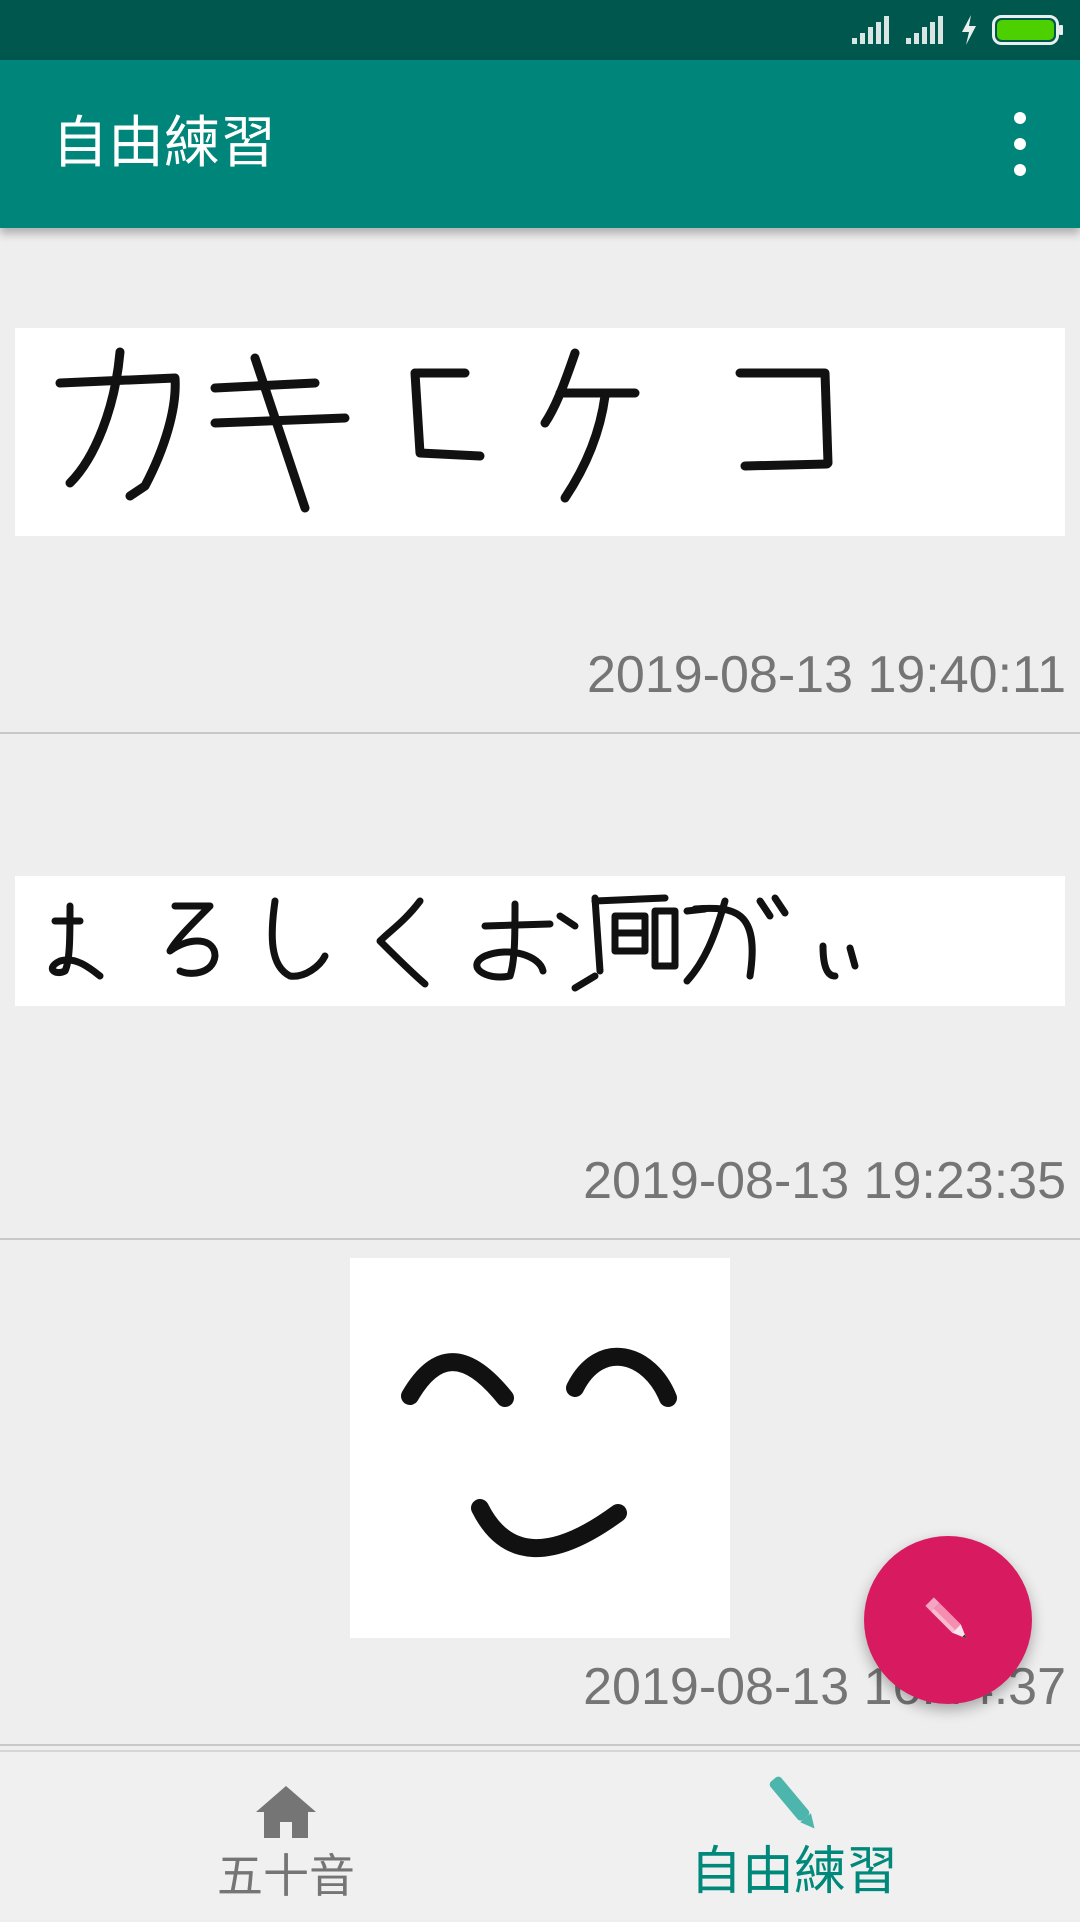 The image size is (1080, 1922). Describe the element at coordinates (969, 30) in the screenshot. I see `charging-icon` at that location.